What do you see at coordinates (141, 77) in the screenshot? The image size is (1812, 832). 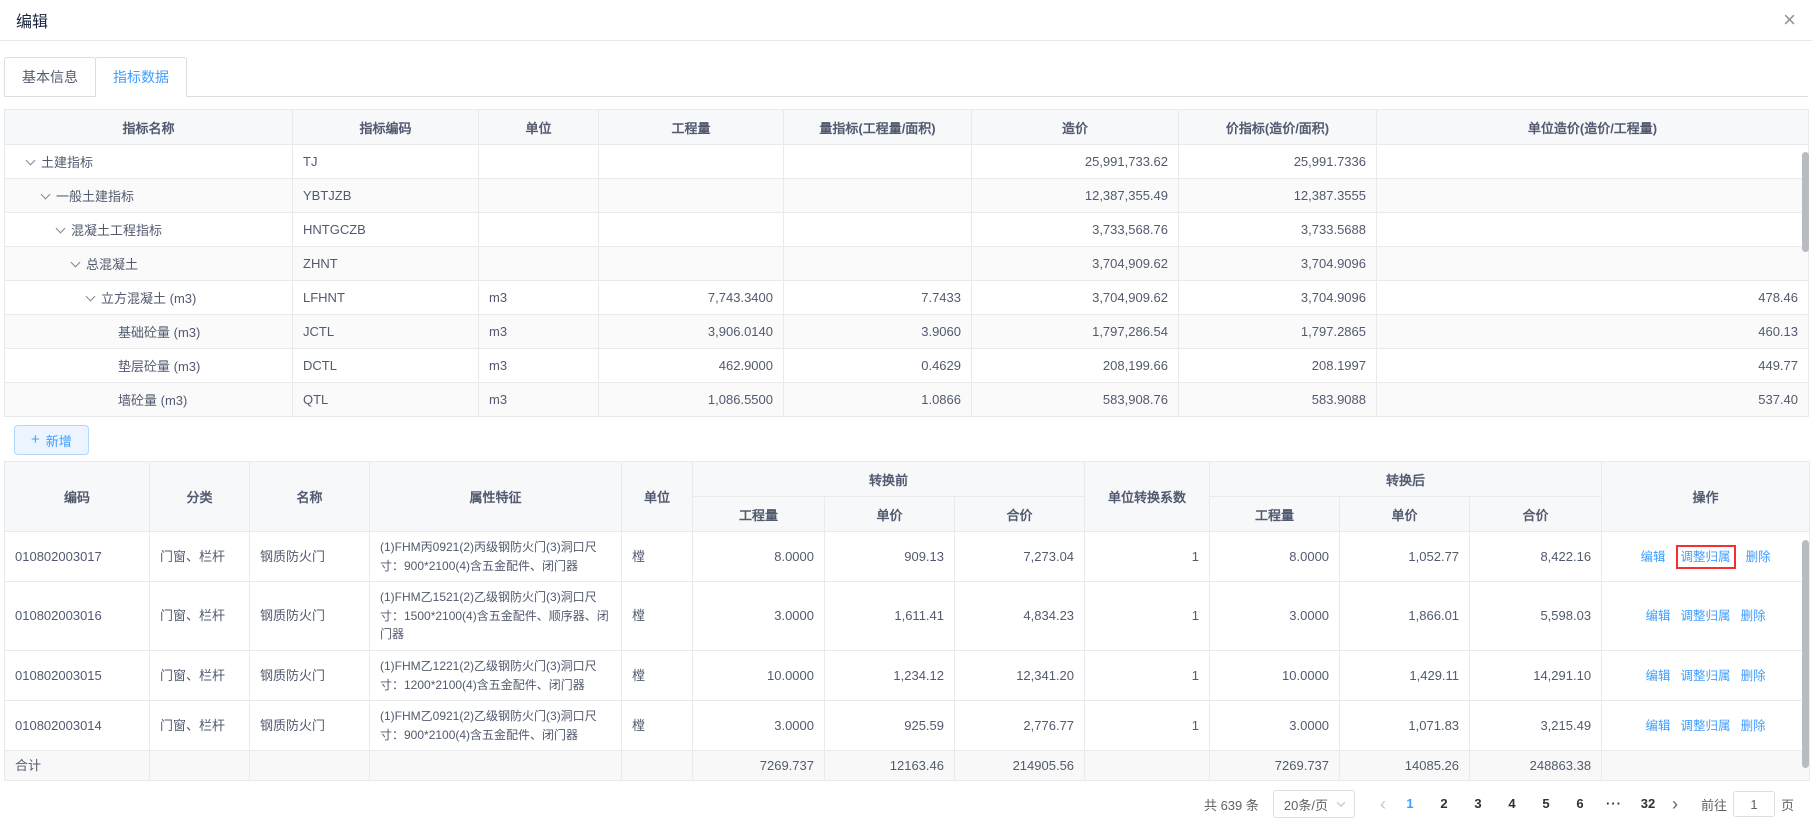 I see `tab-indicator-data: 指标数据` at bounding box center [141, 77].